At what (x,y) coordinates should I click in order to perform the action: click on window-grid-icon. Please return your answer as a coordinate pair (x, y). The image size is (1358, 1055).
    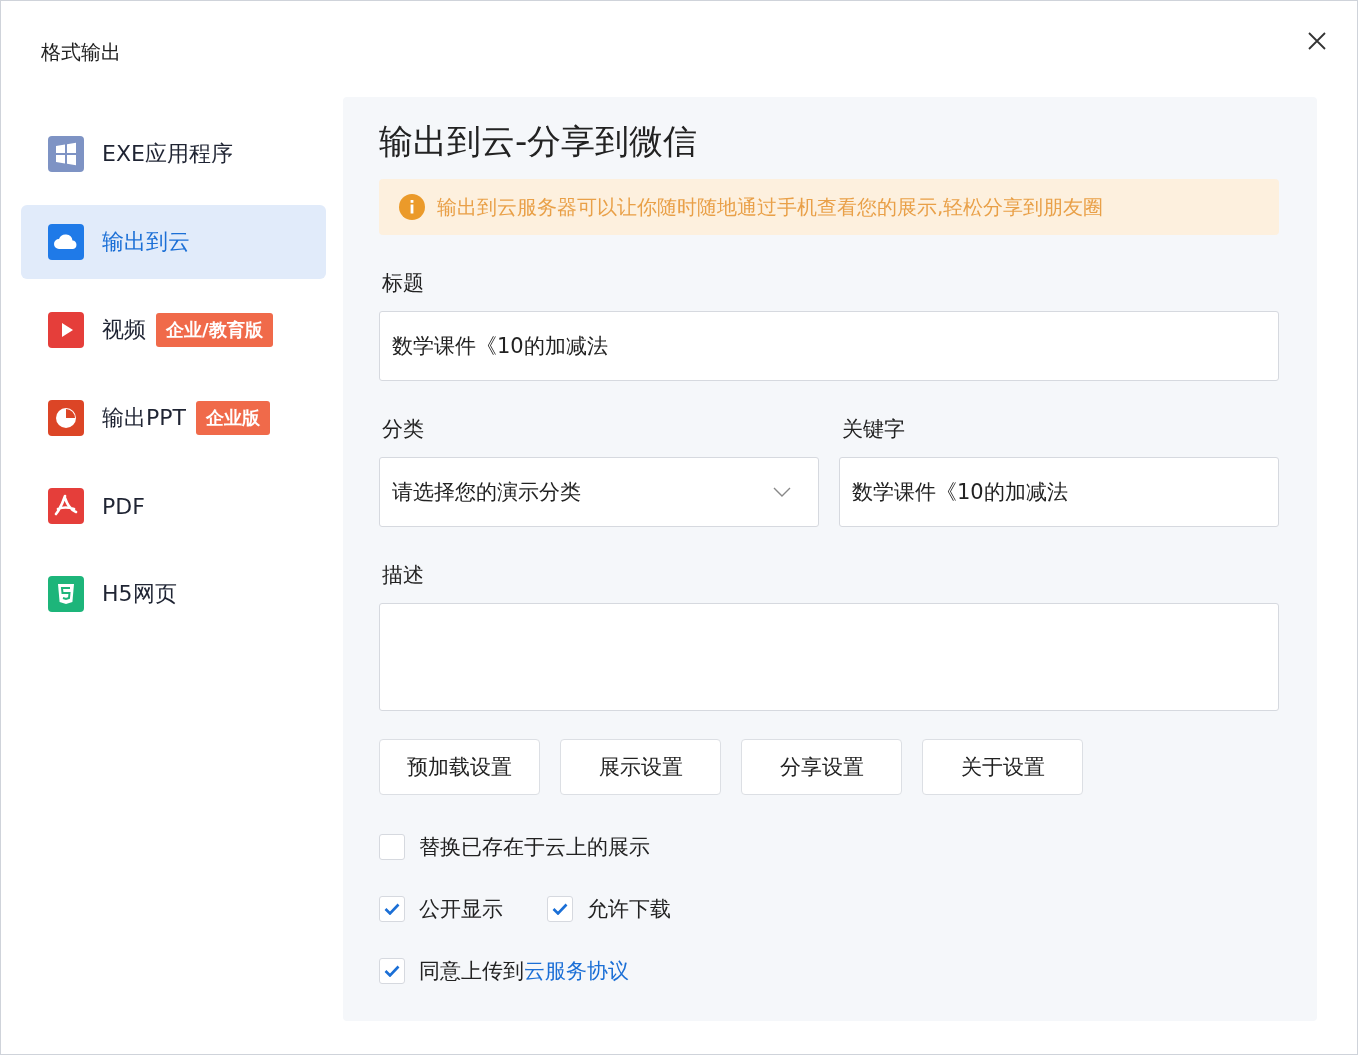
    Looking at the image, I should click on (66, 154).